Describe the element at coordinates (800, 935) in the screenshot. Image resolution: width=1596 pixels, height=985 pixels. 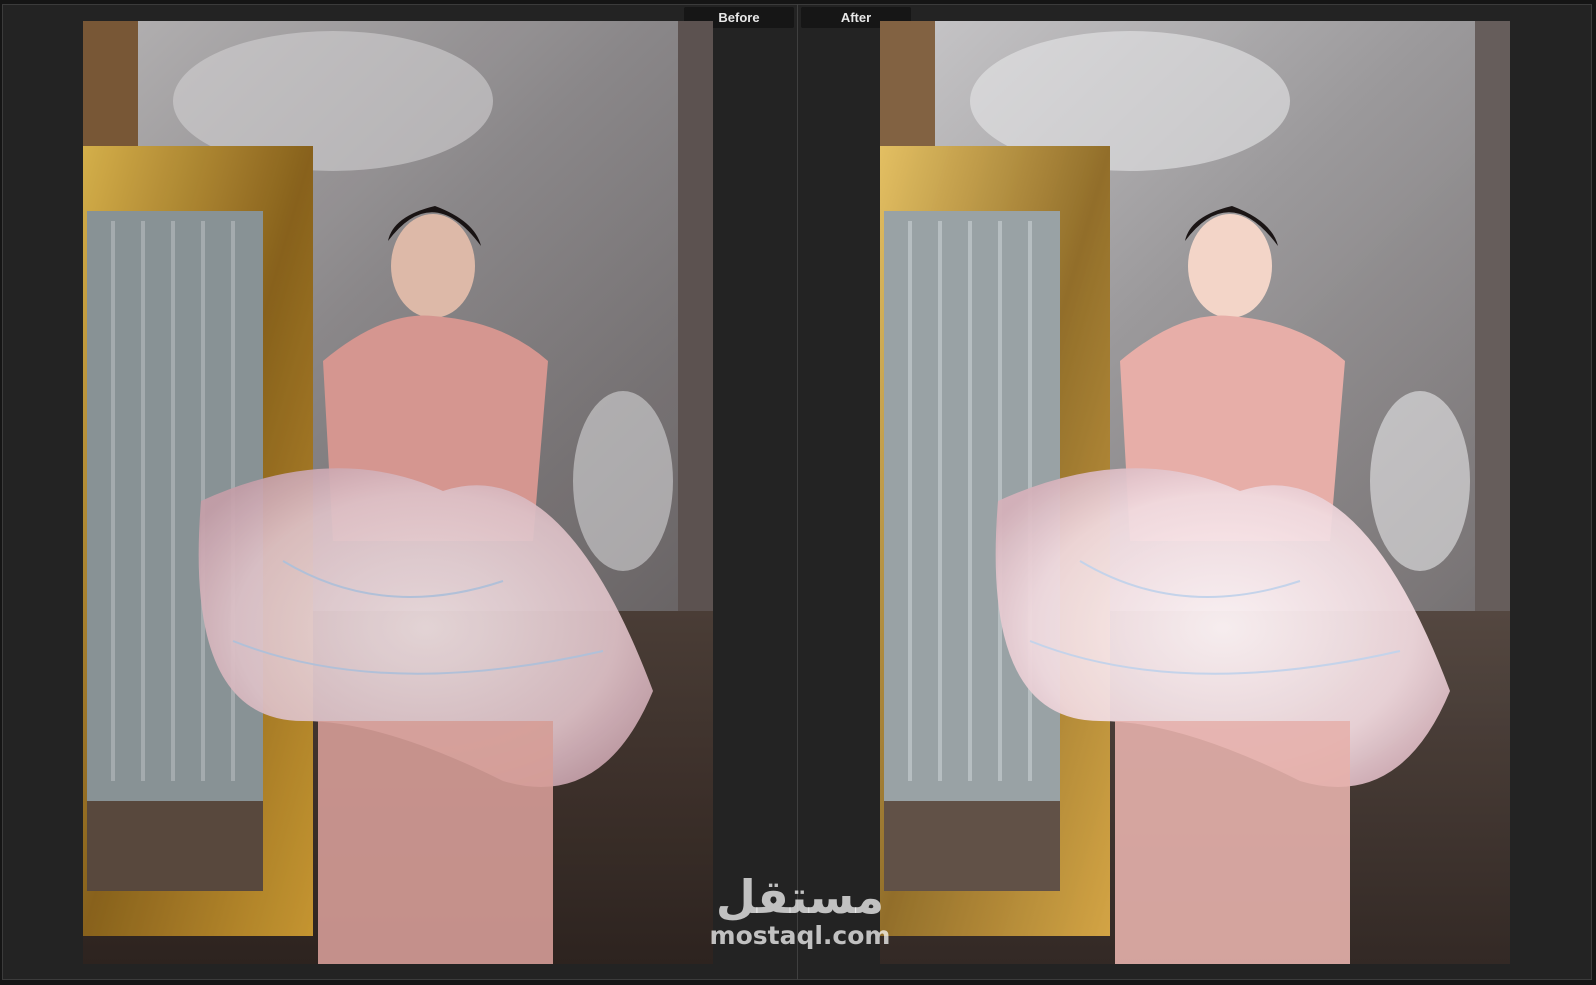
I see `watermark-url: mostaql.com` at that location.